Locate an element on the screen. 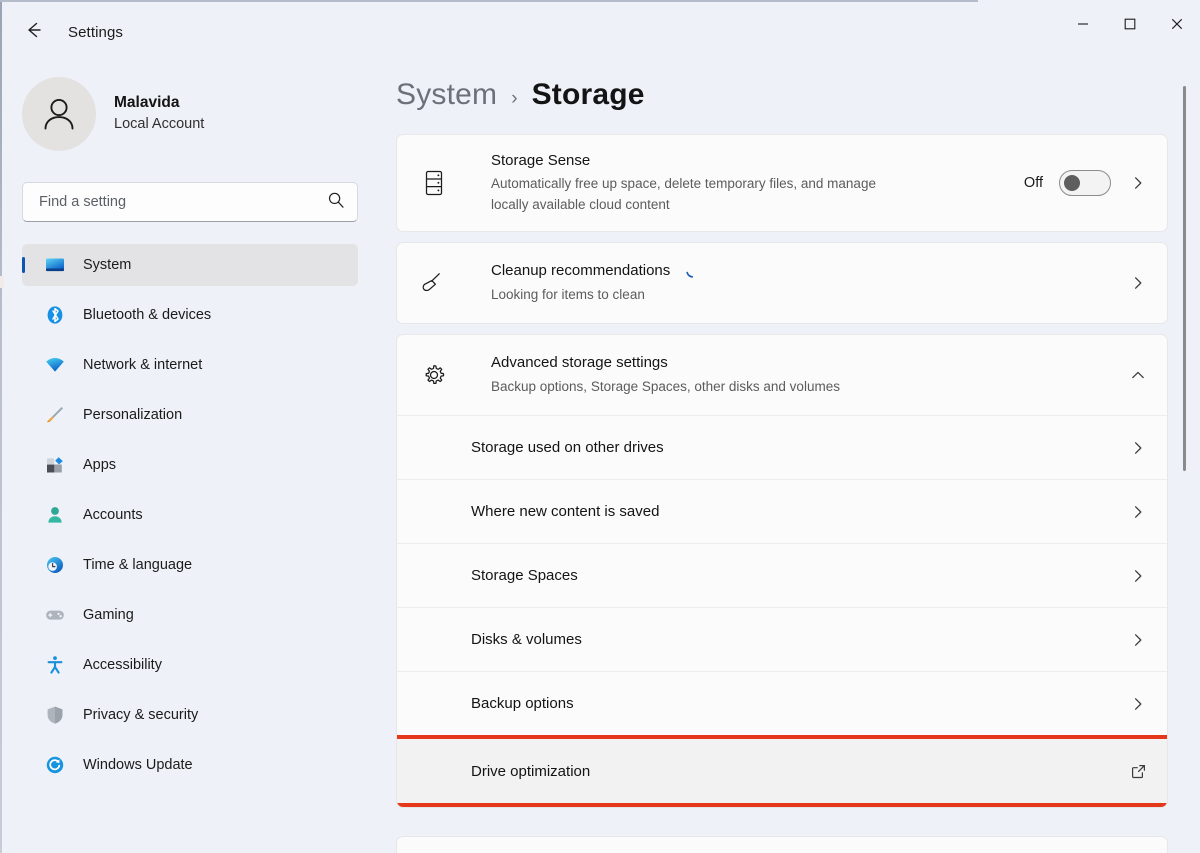  sub-item-label: Backup options is located at coordinates (522, 703).